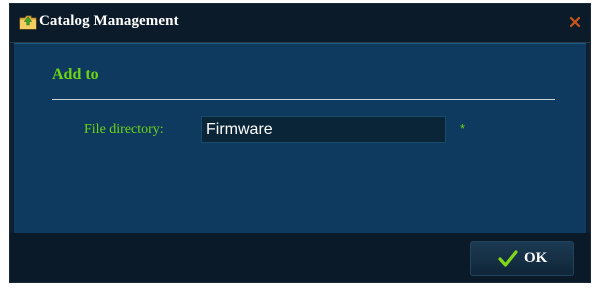  What do you see at coordinates (300, 23) in the screenshot?
I see `title-bar: Catalog Management` at bounding box center [300, 23].